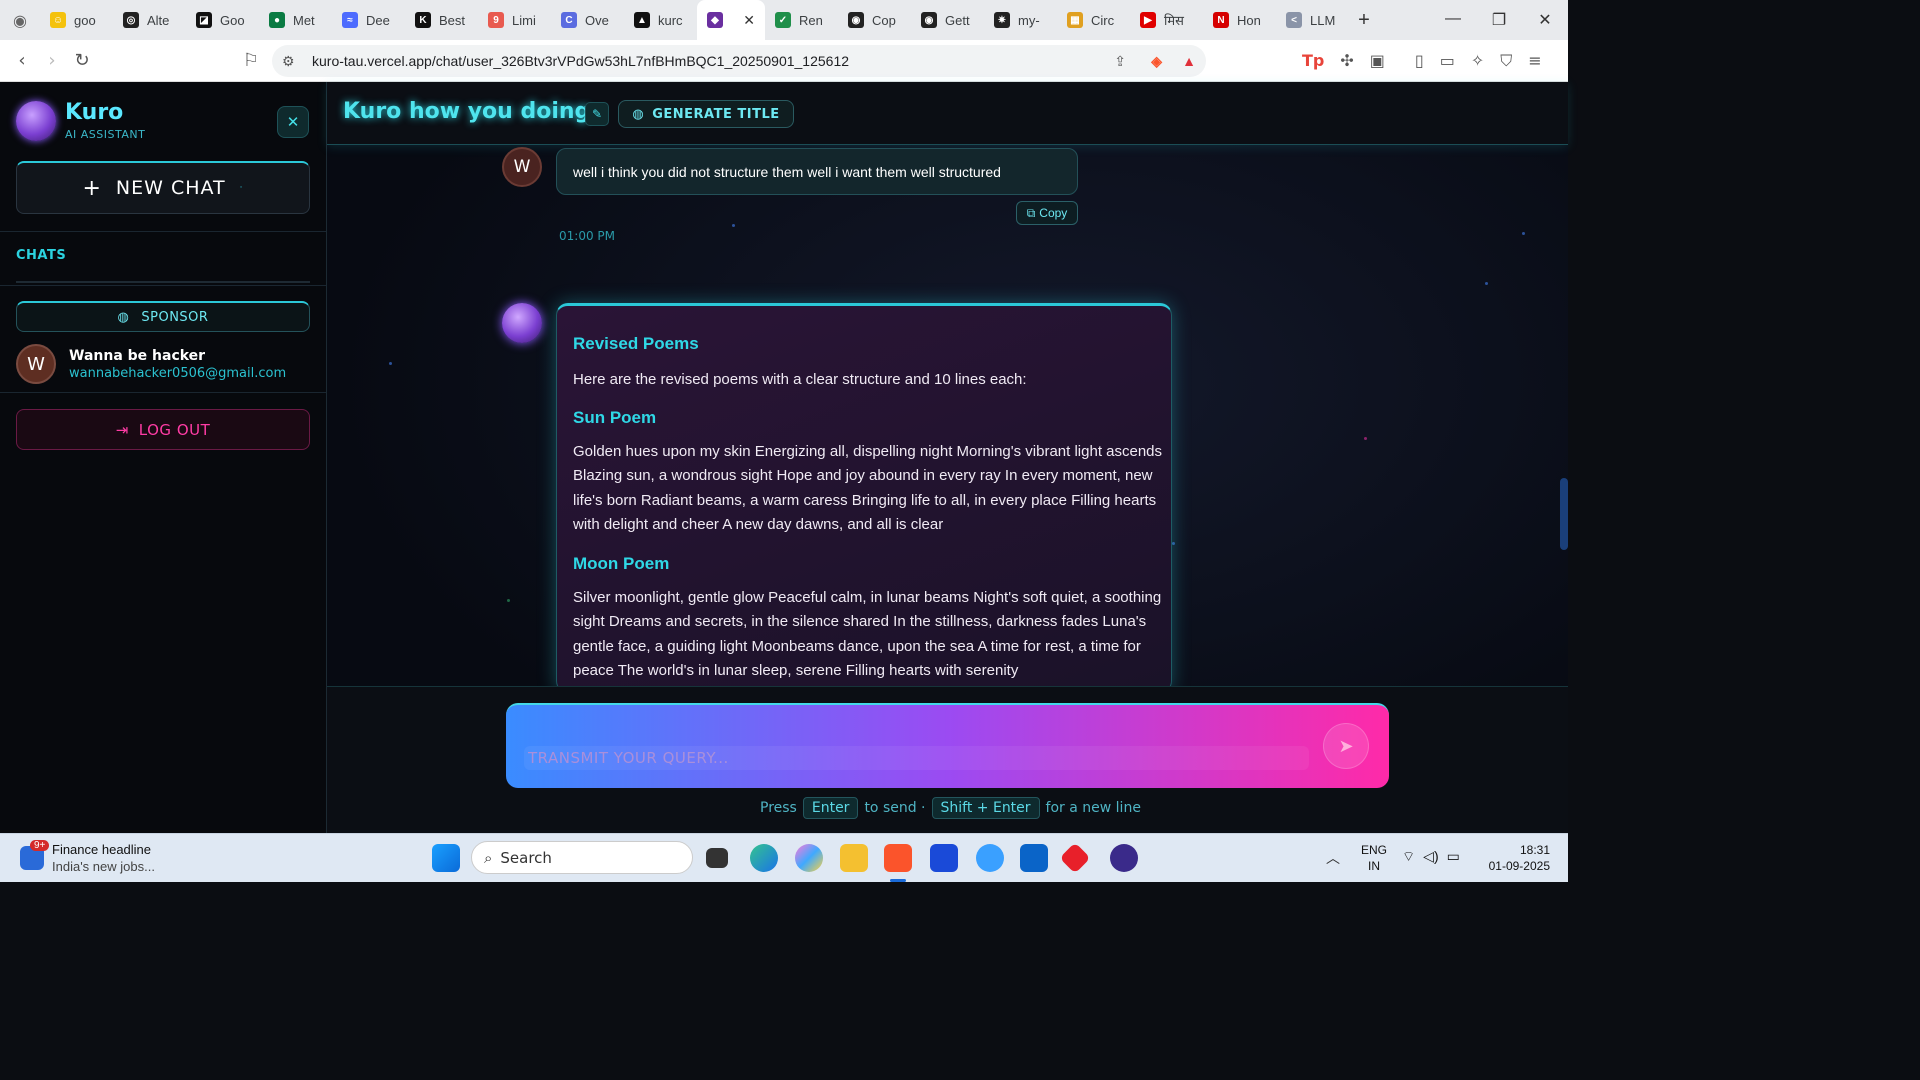 Image resolution: width=1920 pixels, height=1080 pixels. I want to click on site-info-icon: ⚙, so click(288, 61).